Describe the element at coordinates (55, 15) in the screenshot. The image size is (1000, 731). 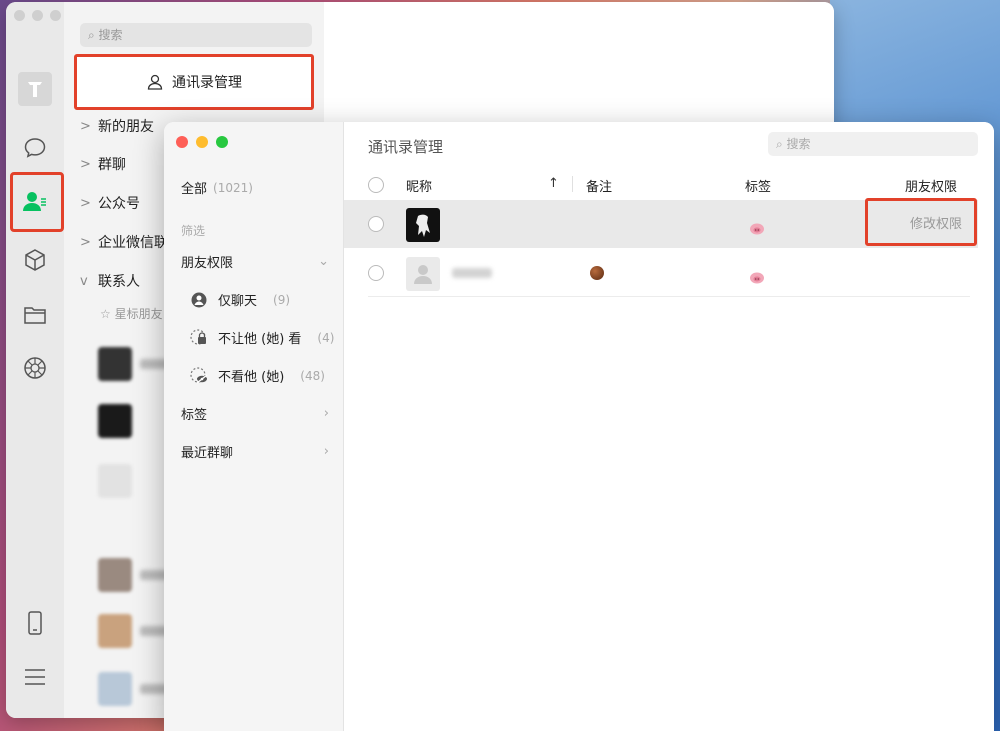
I see `zoom-button-inactive` at that location.